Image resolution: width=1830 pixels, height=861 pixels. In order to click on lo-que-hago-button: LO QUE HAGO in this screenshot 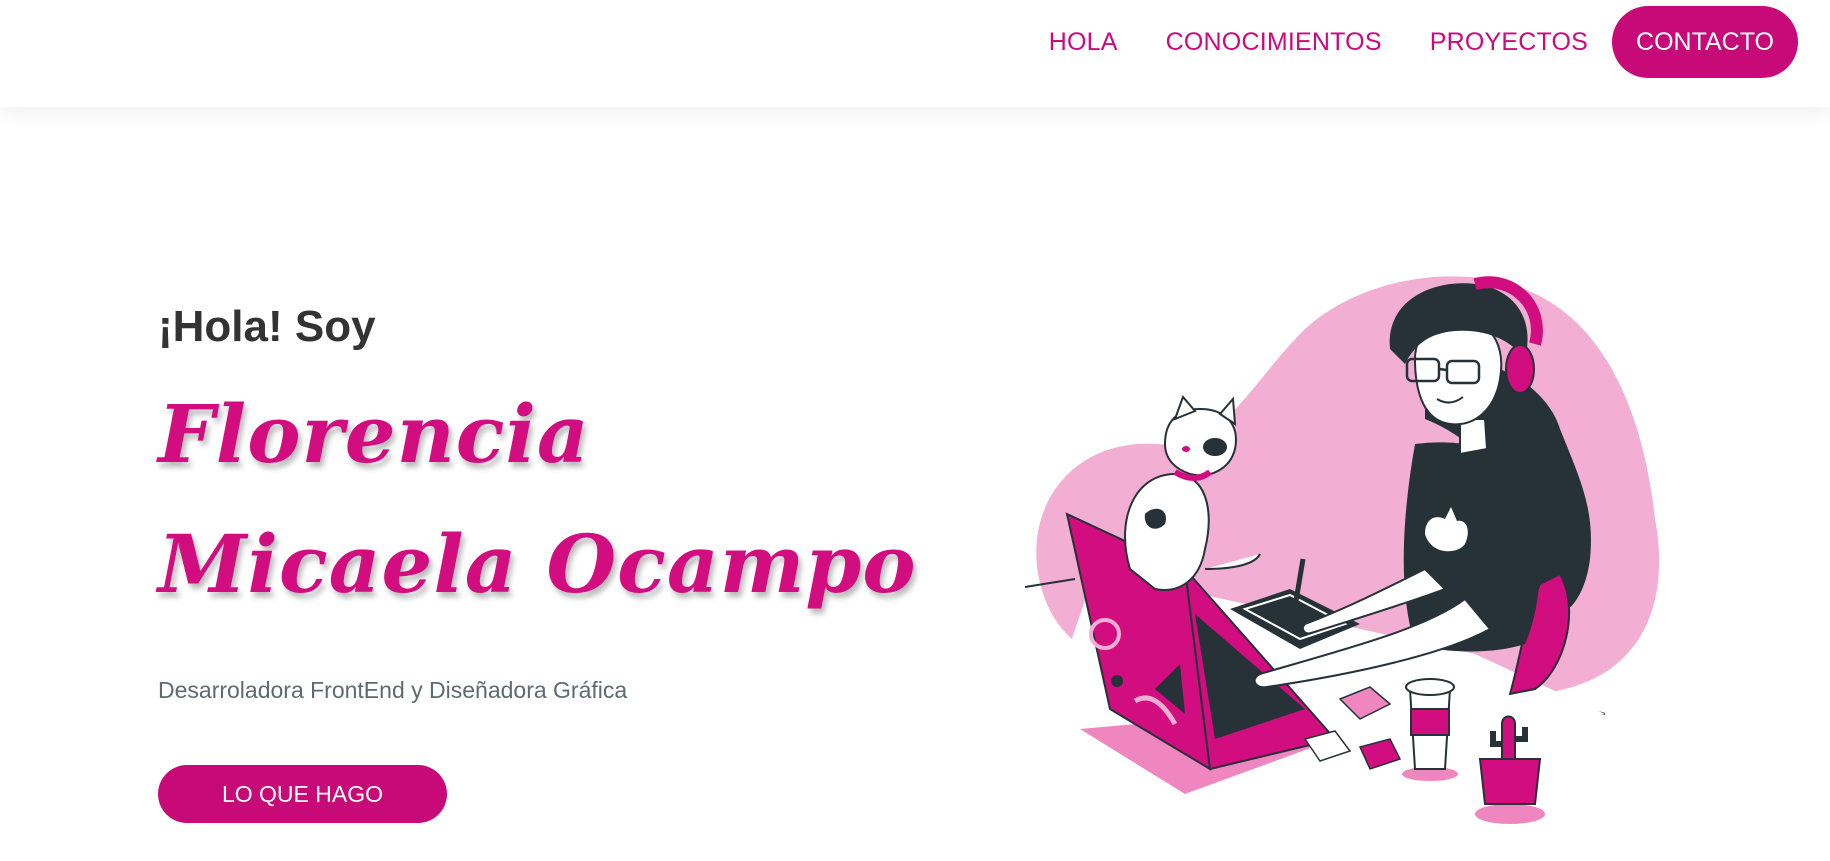, I will do `click(302, 794)`.